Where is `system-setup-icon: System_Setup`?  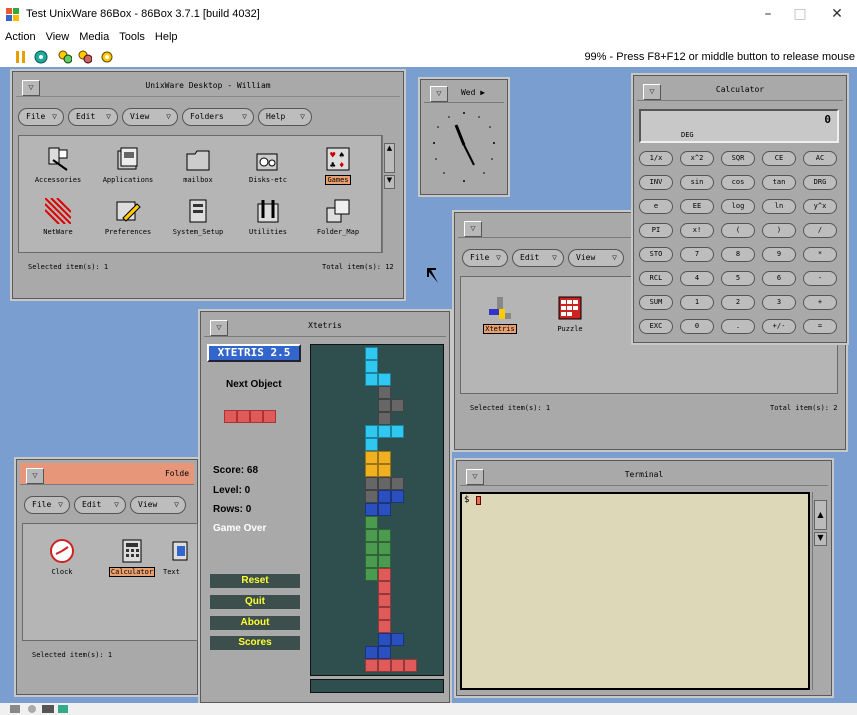
system-setup-icon: System_Setup is located at coordinates (198, 217).